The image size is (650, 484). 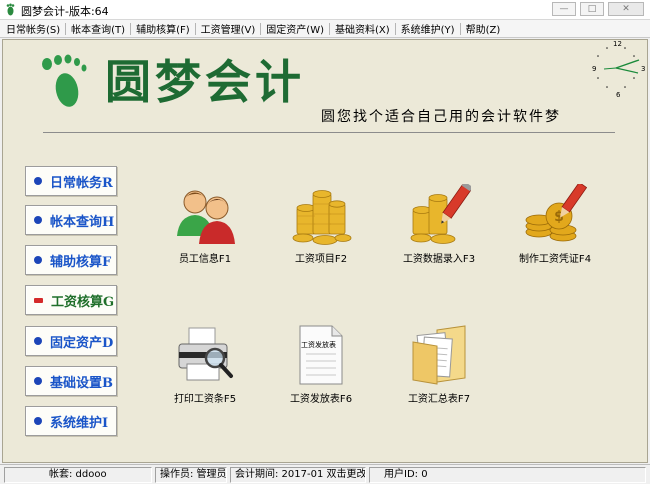 What do you see at coordinates (205, 82) in the screenshot?
I see `logo-text: 圆梦会计` at bounding box center [205, 82].